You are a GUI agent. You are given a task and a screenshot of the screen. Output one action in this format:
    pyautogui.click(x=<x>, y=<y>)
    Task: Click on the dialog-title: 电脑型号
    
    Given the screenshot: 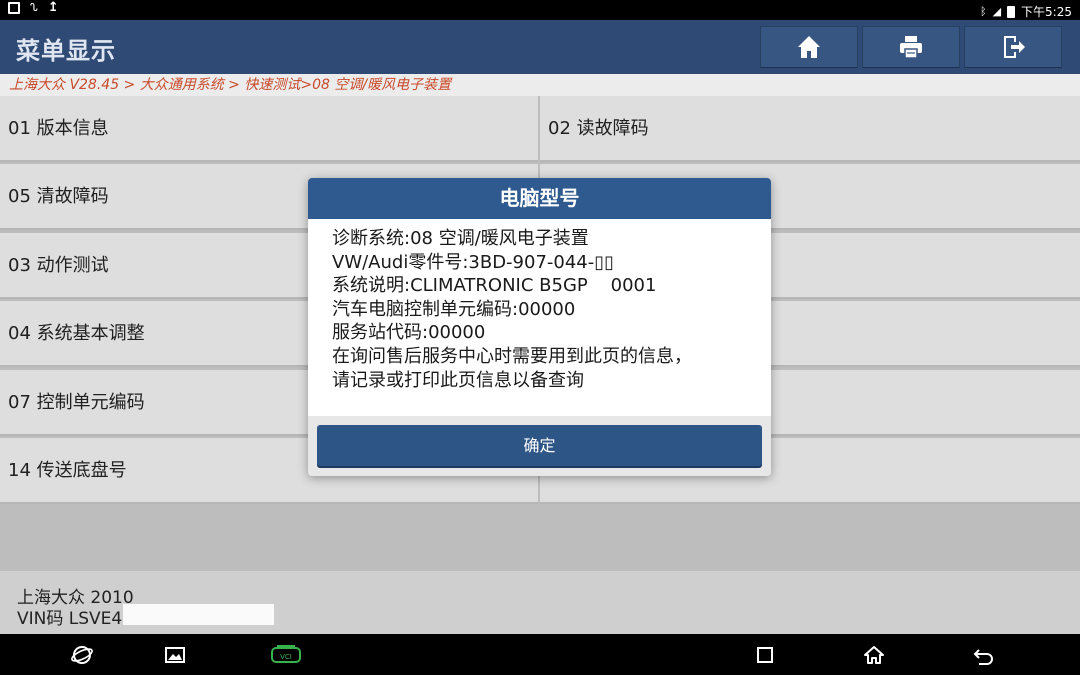 What is the action you would take?
    pyautogui.click(x=539, y=198)
    